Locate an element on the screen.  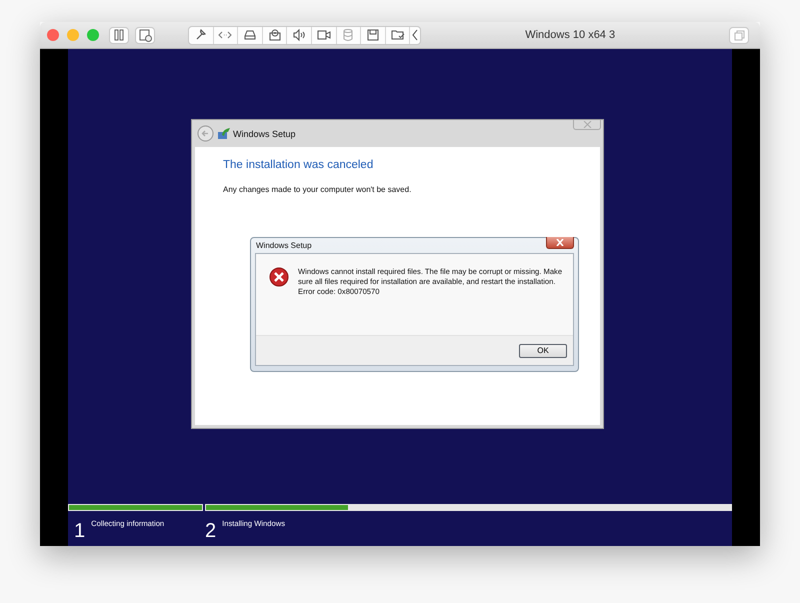
message: Any changes made to your computer won't be saved. is located at coordinates (317, 189).